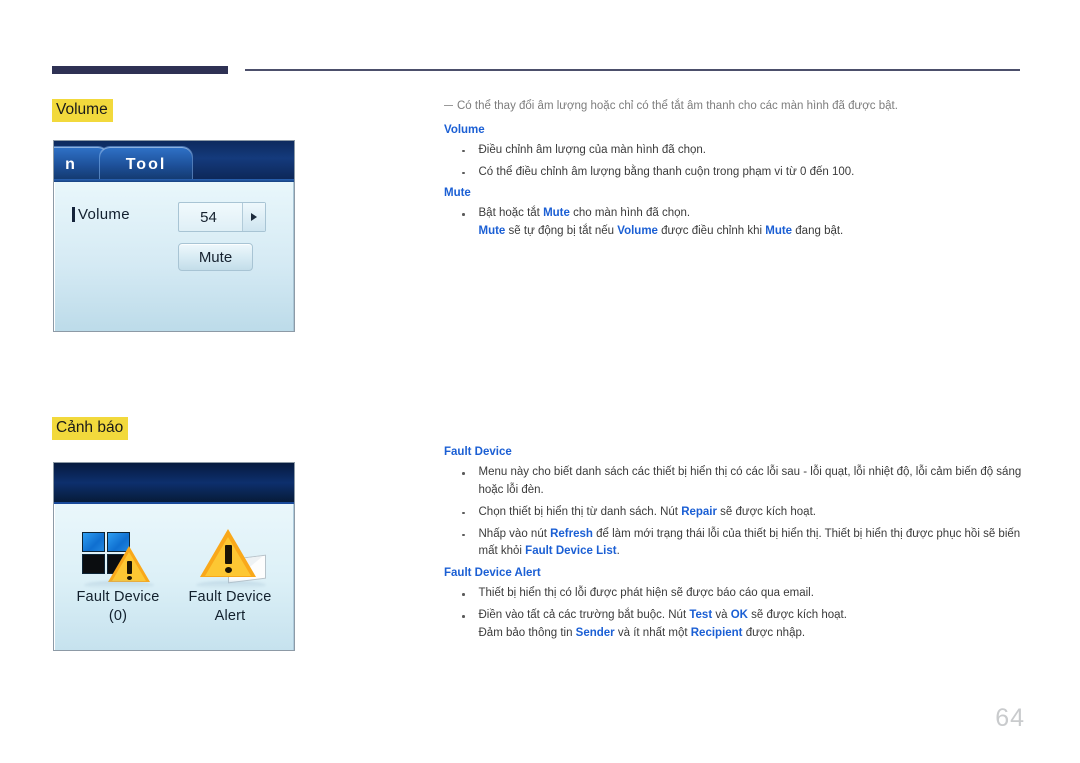  I want to click on figure-volume-screenshot: n Tool Volume 54 Mute, so click(174, 236).